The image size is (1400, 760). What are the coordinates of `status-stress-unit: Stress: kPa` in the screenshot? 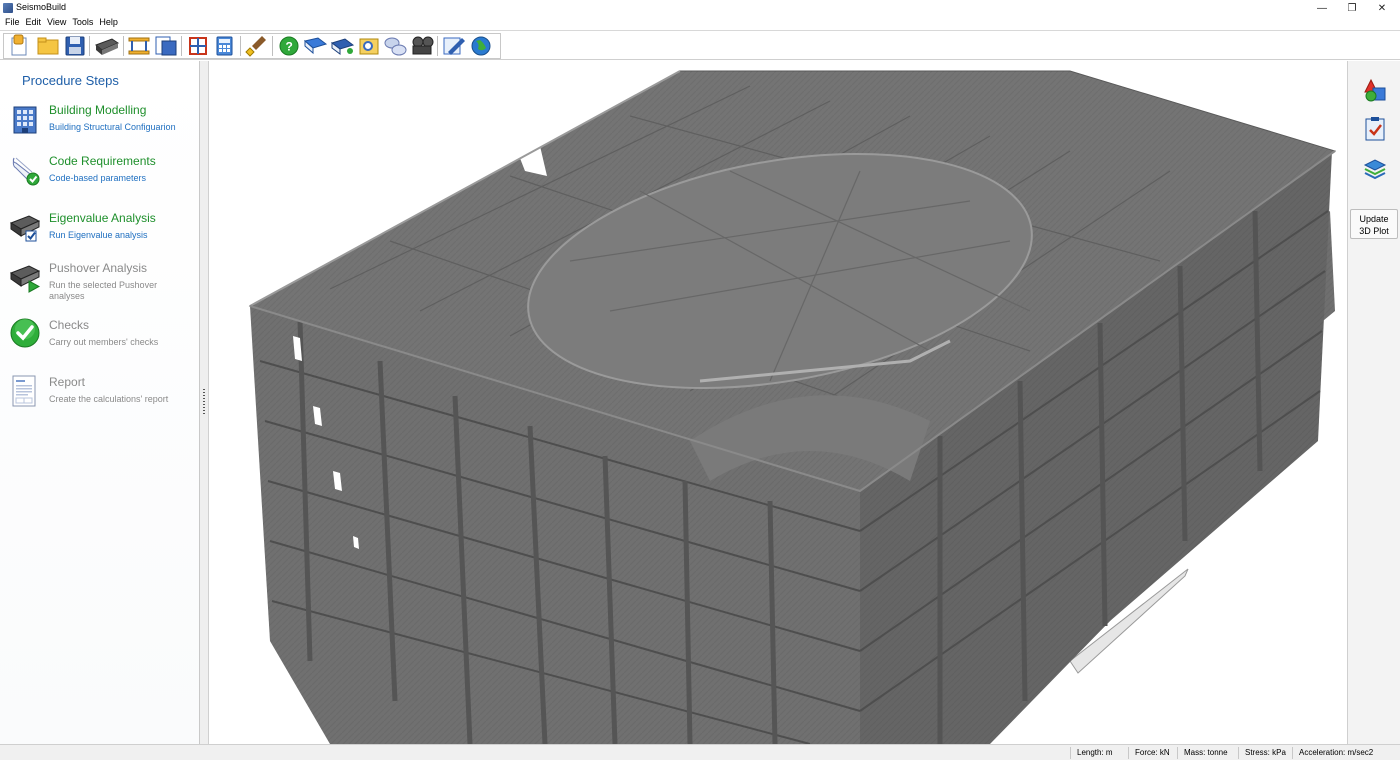 It's located at (1265, 752).